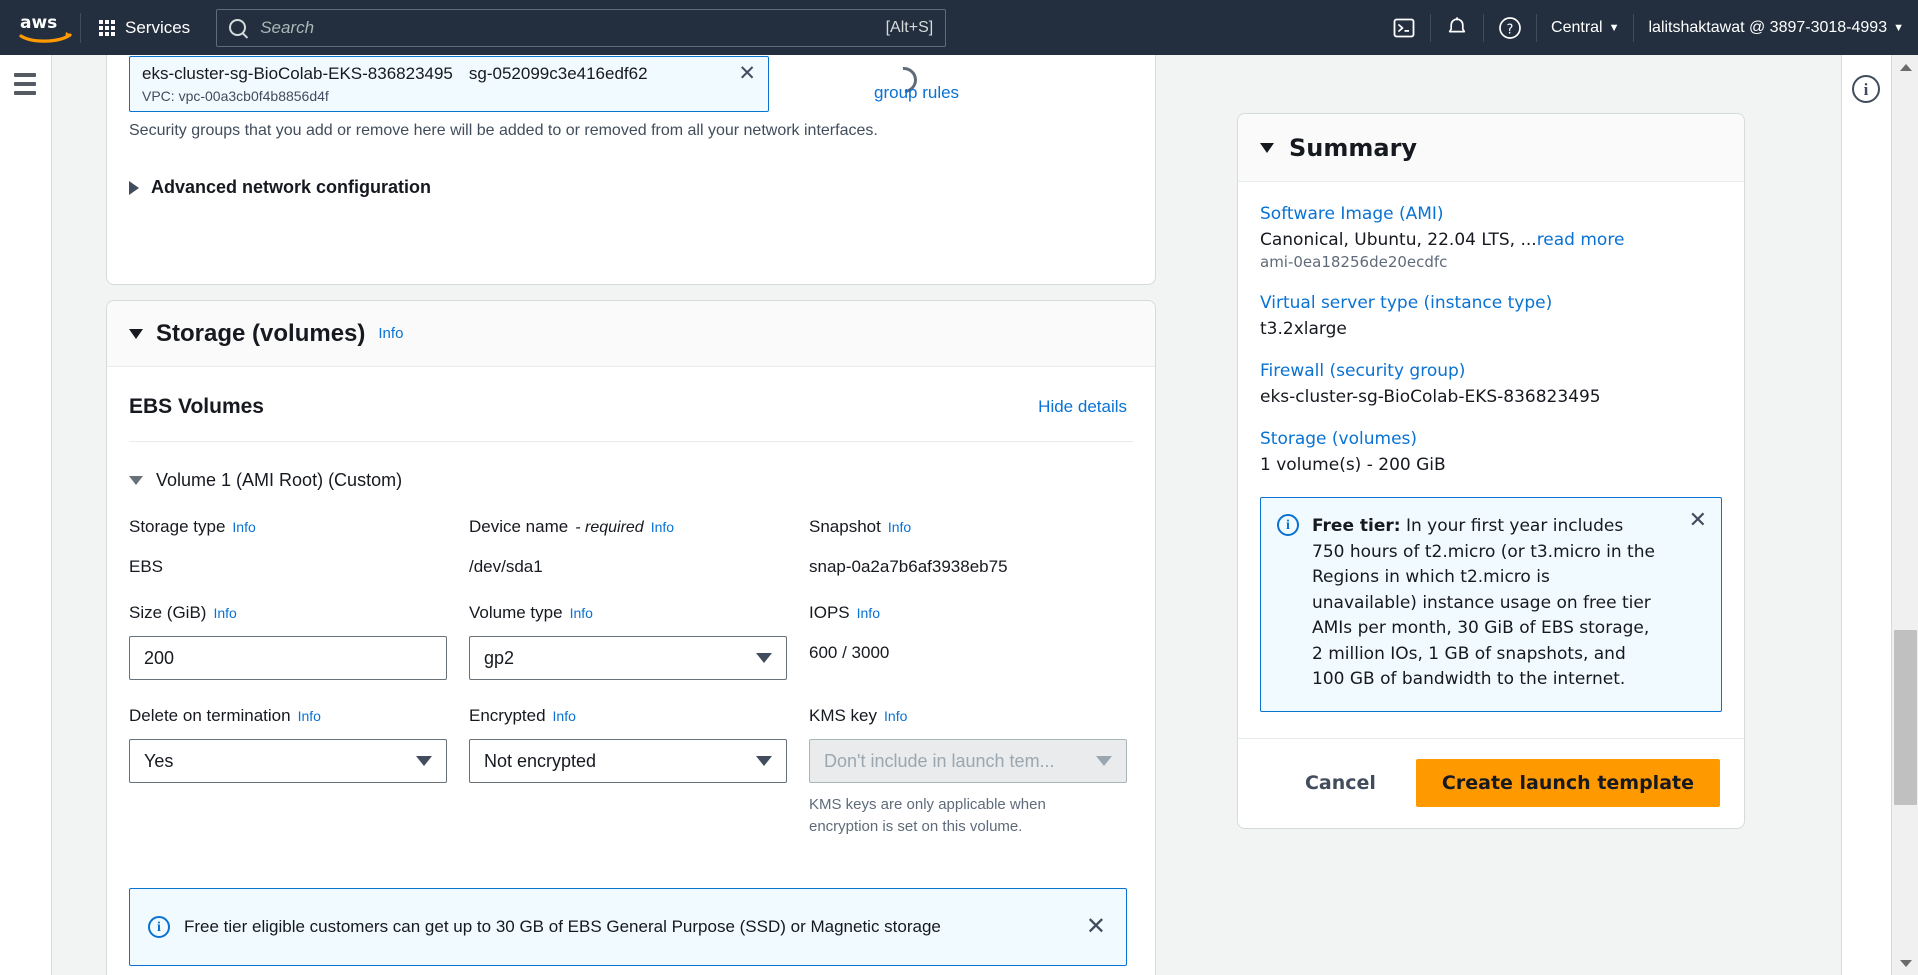 Image resolution: width=1918 pixels, height=975 pixels. What do you see at coordinates (297, 73) in the screenshot?
I see `security-group-name: eks-cluster-sg-BioColab-EKS-836823495` at bounding box center [297, 73].